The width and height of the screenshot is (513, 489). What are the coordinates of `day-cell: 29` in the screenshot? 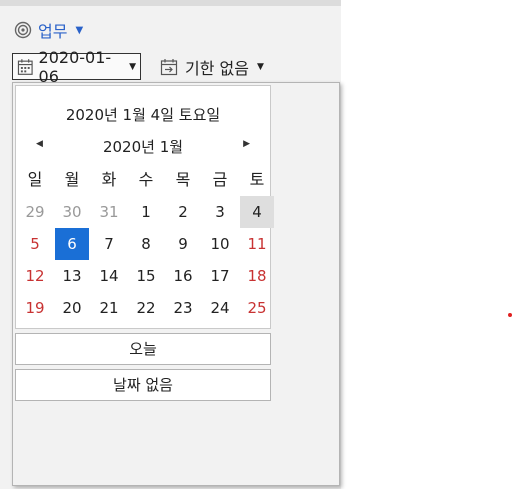 It's located at (35, 212).